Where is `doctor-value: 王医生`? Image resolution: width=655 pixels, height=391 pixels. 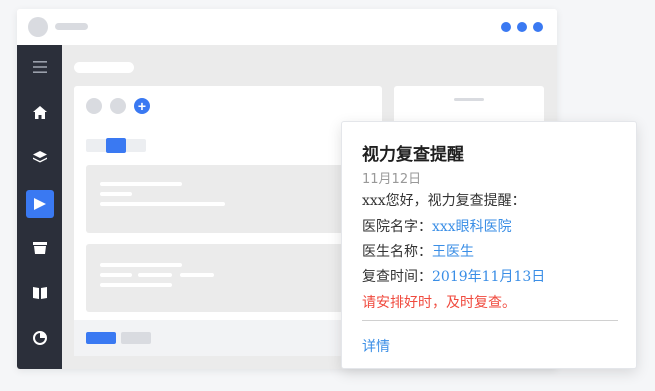
doctor-value: 王医生 is located at coordinates (453, 252).